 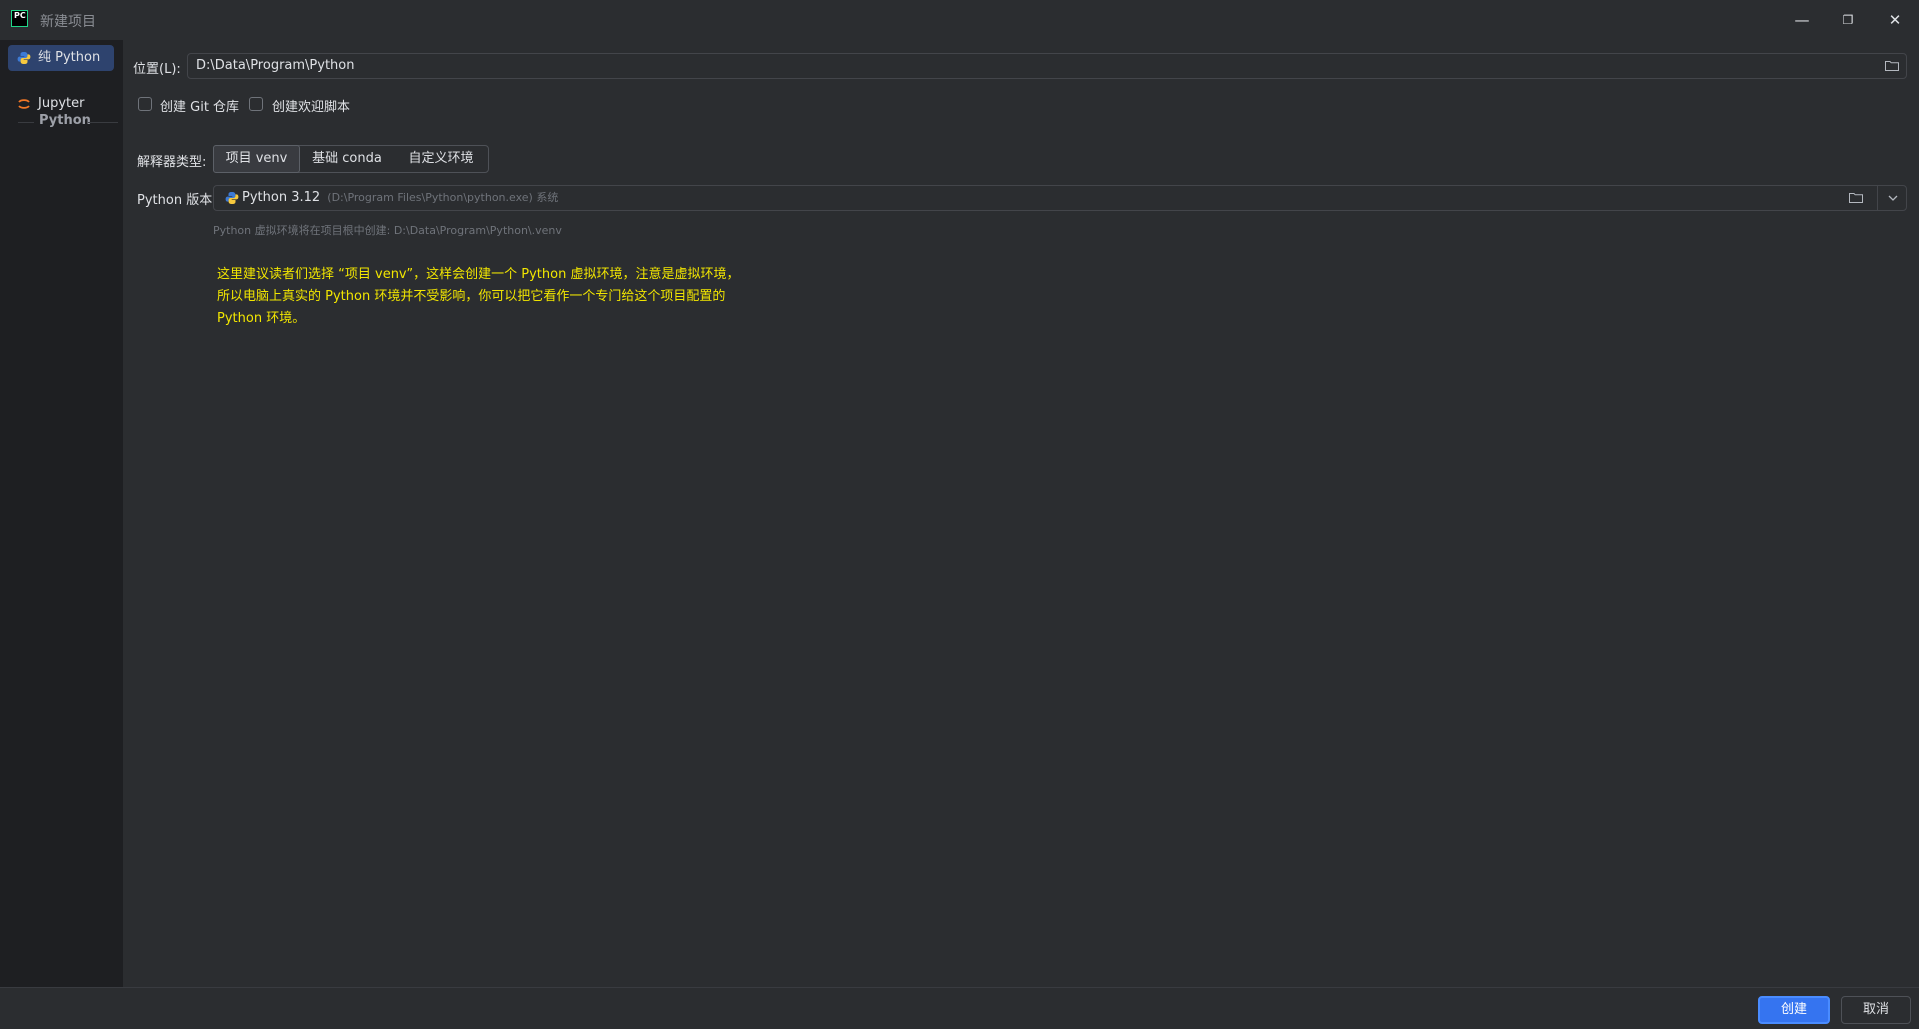 I want to click on git-checkbox, so click(x=145, y=104).